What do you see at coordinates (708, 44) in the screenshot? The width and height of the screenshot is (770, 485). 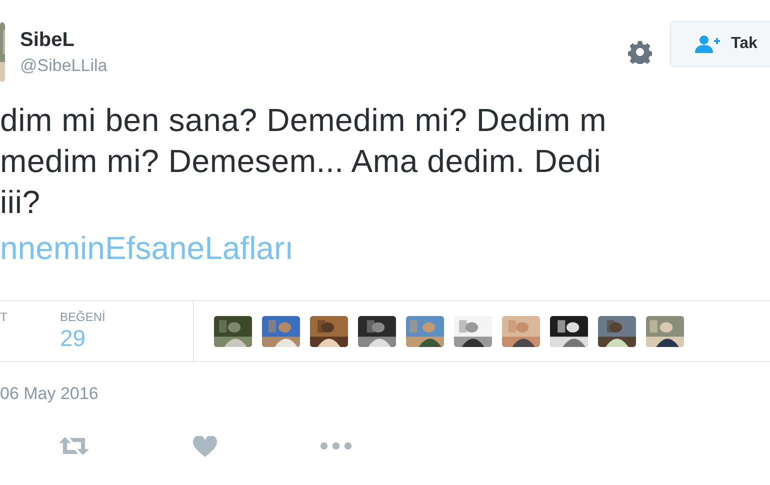 I see `add-user-icon` at bounding box center [708, 44].